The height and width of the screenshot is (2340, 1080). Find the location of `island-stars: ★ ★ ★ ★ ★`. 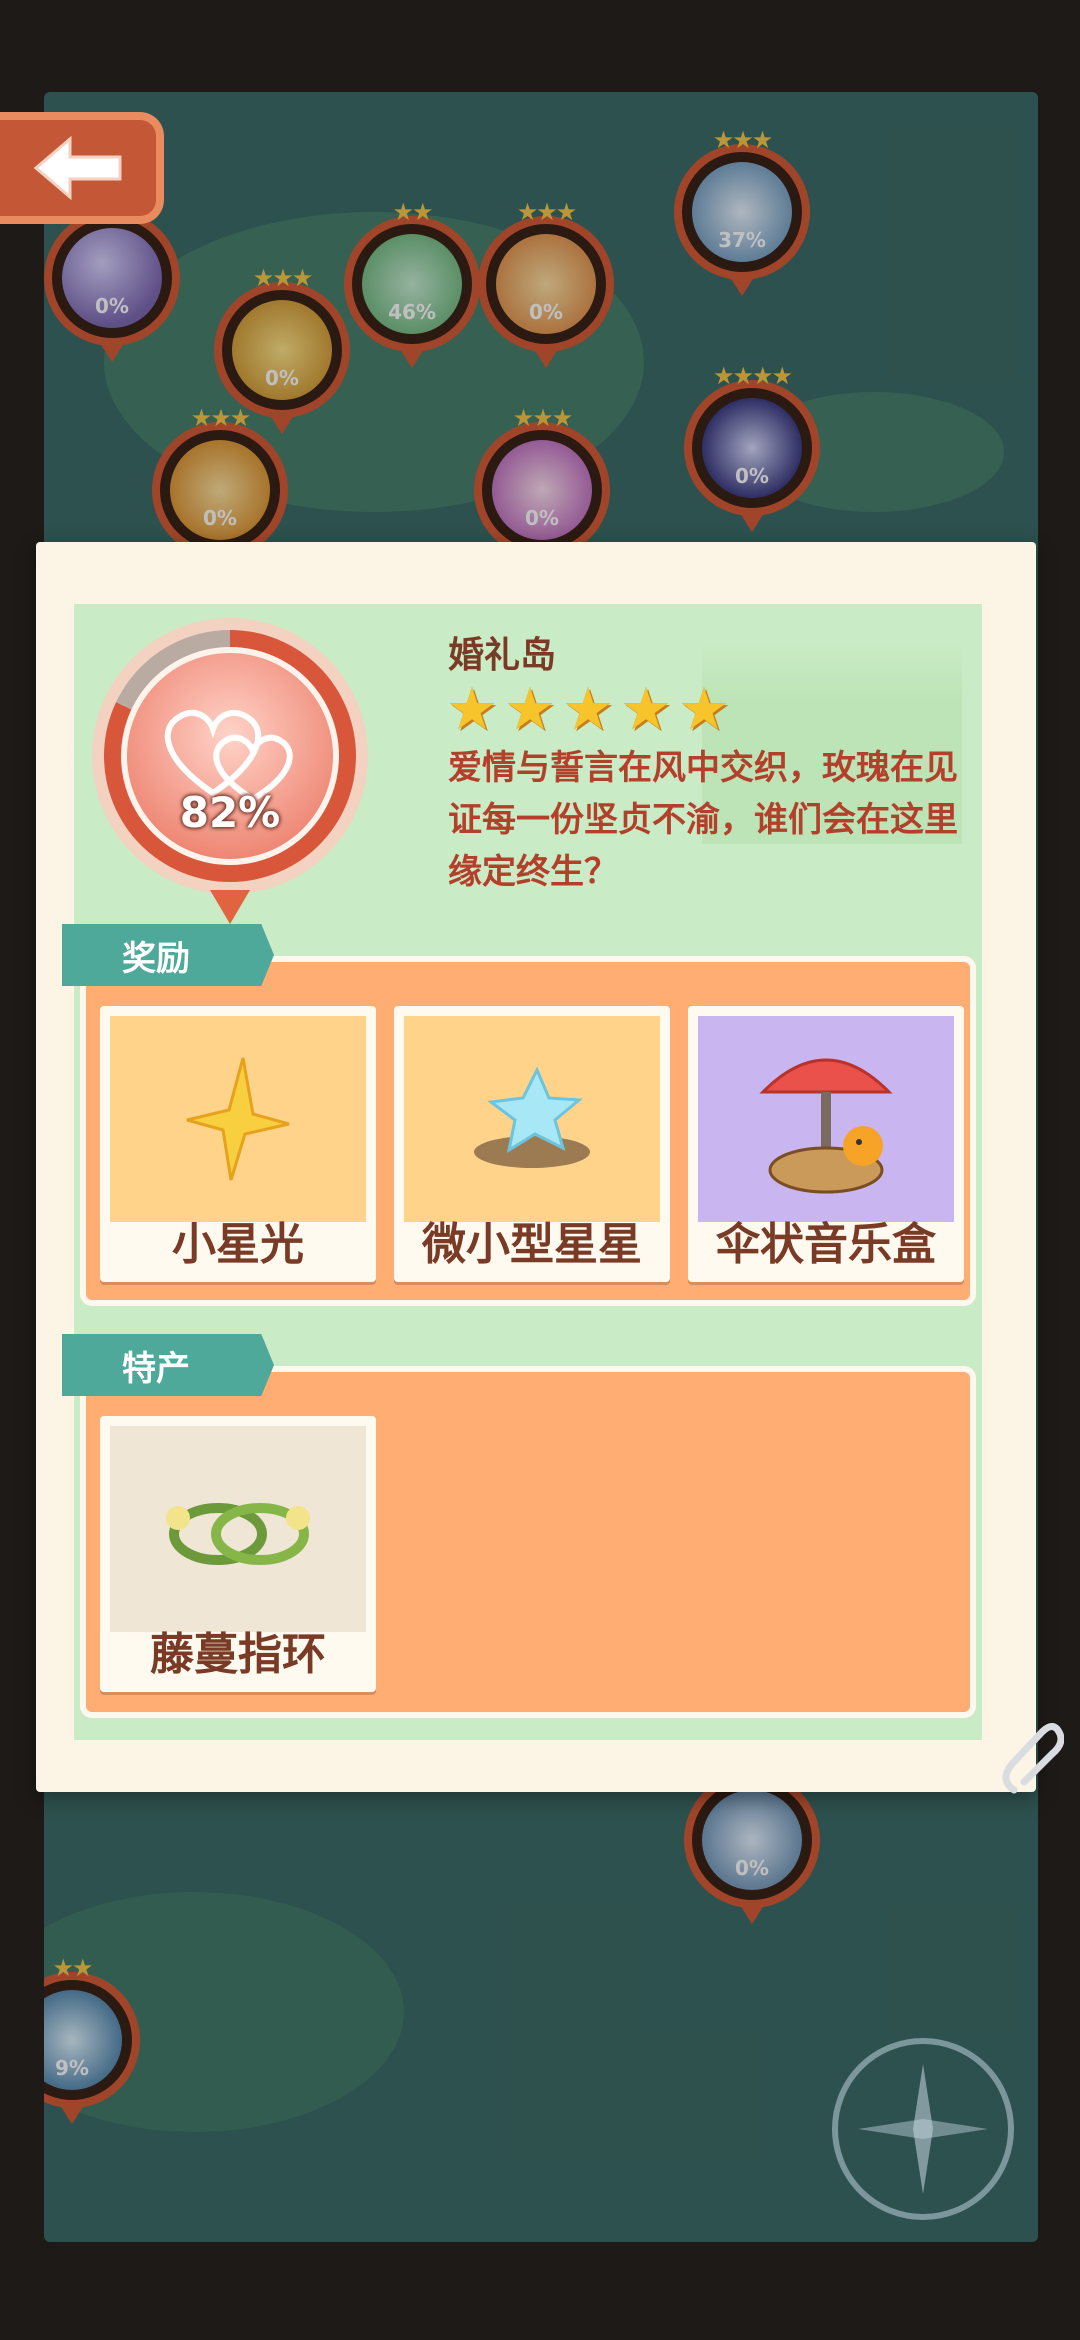

island-stars: ★ ★ ★ ★ ★ is located at coordinates (588, 709).